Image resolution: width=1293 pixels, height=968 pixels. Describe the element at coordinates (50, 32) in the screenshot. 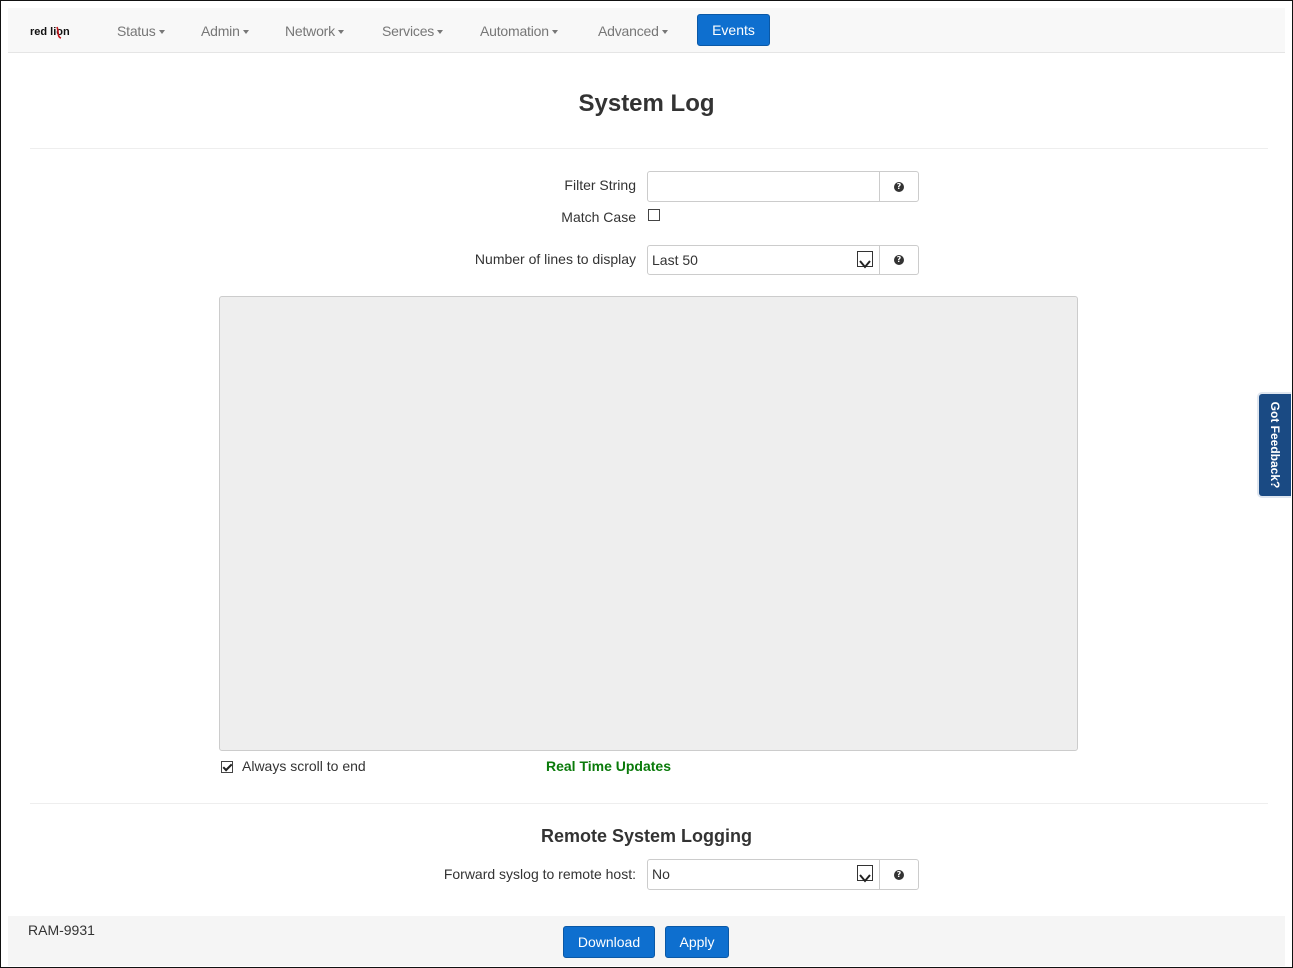

I see `svg-text: red lion` at that location.